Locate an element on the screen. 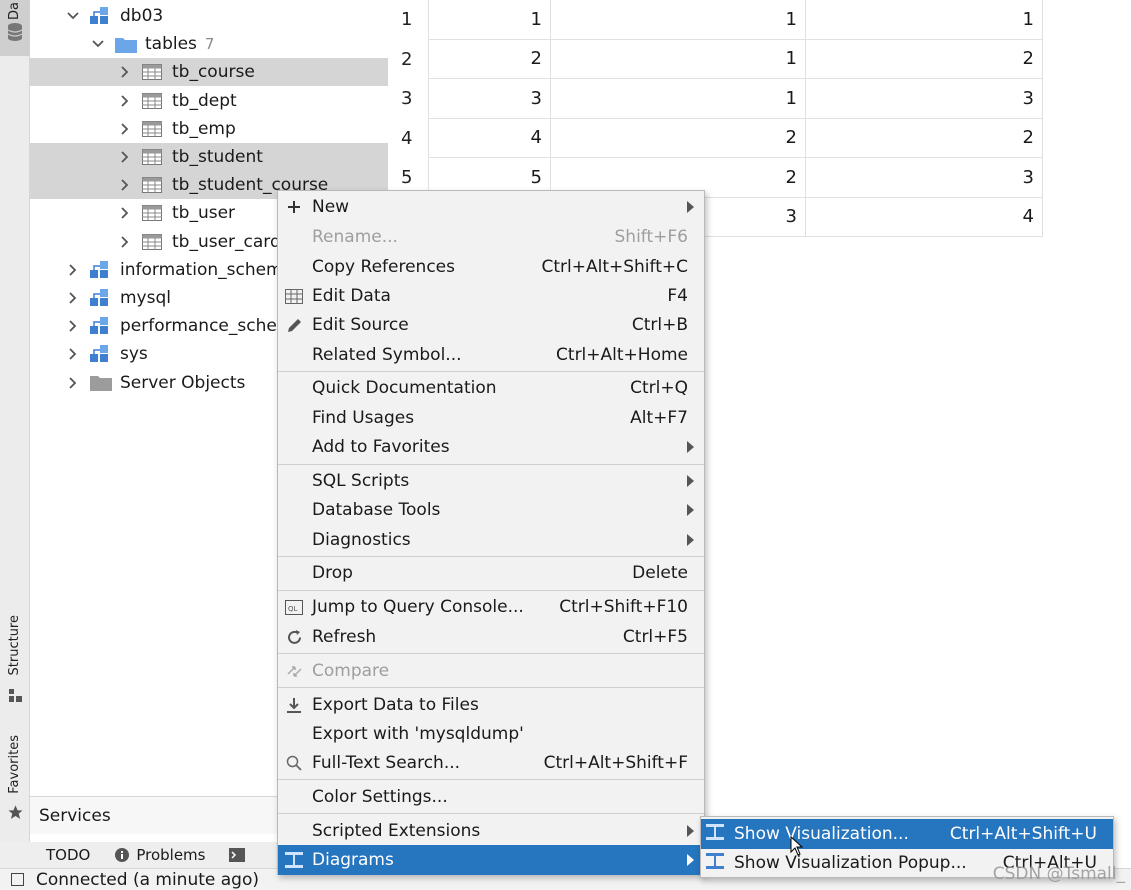  menu-item-full-text-search: Full-Text Search... Ctrl+Alt+Shift+F is located at coordinates (491, 763).